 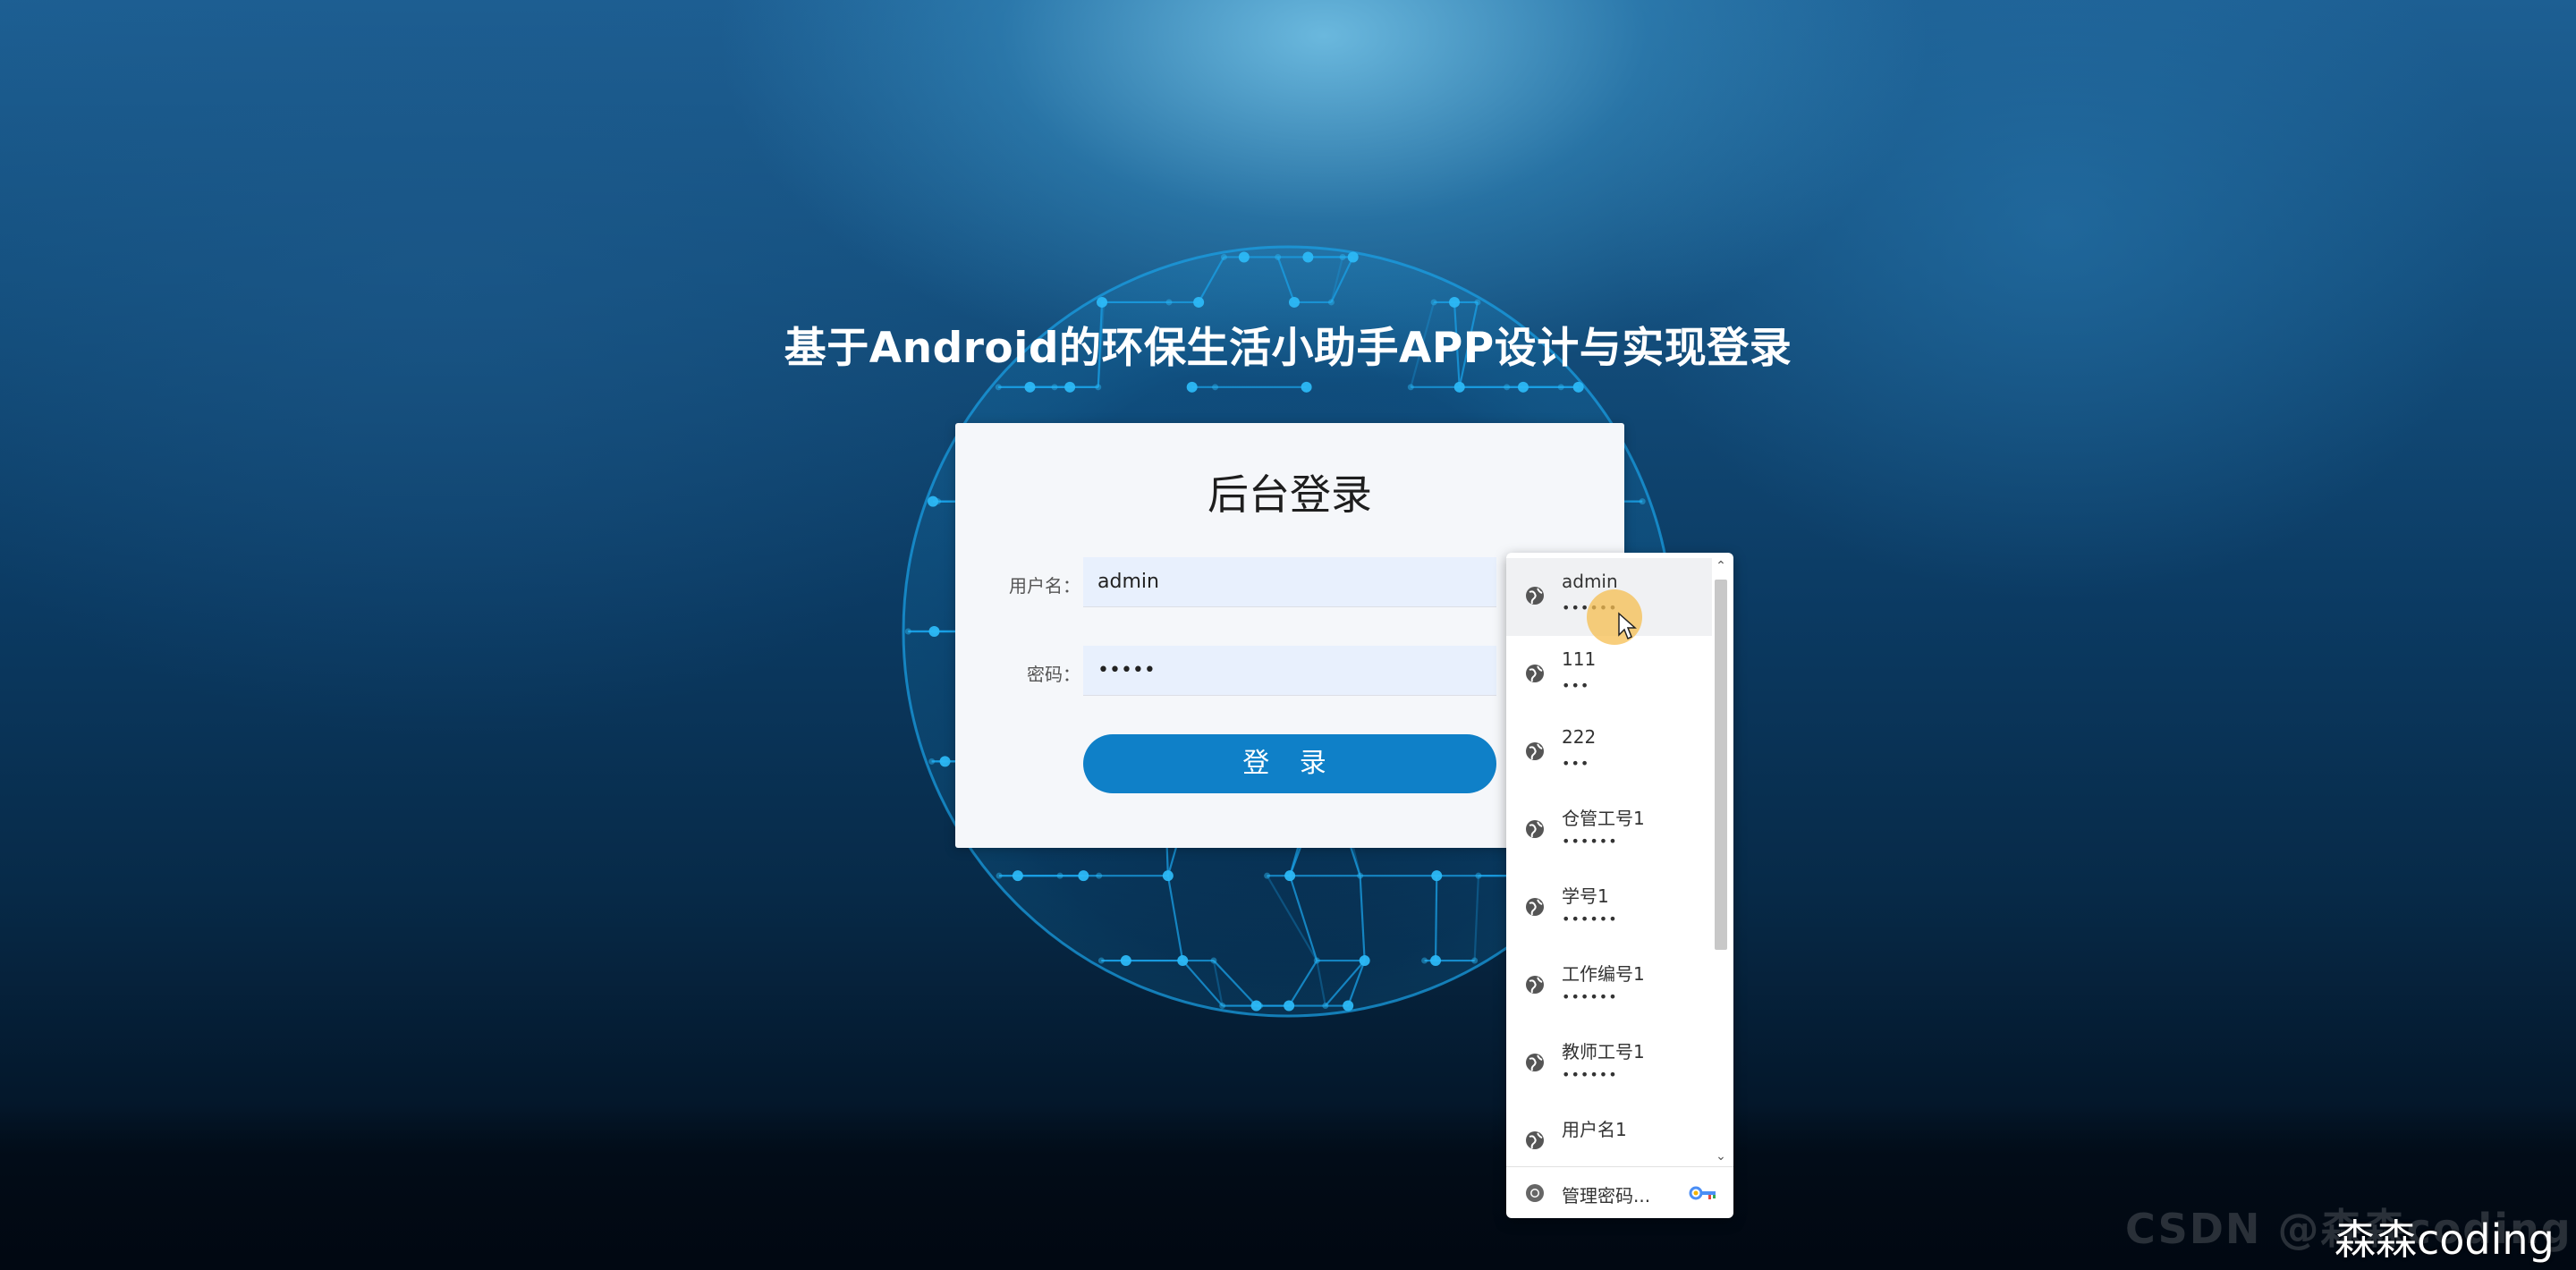 What do you see at coordinates (1053, 674) in the screenshot?
I see `password-label: 密码：` at bounding box center [1053, 674].